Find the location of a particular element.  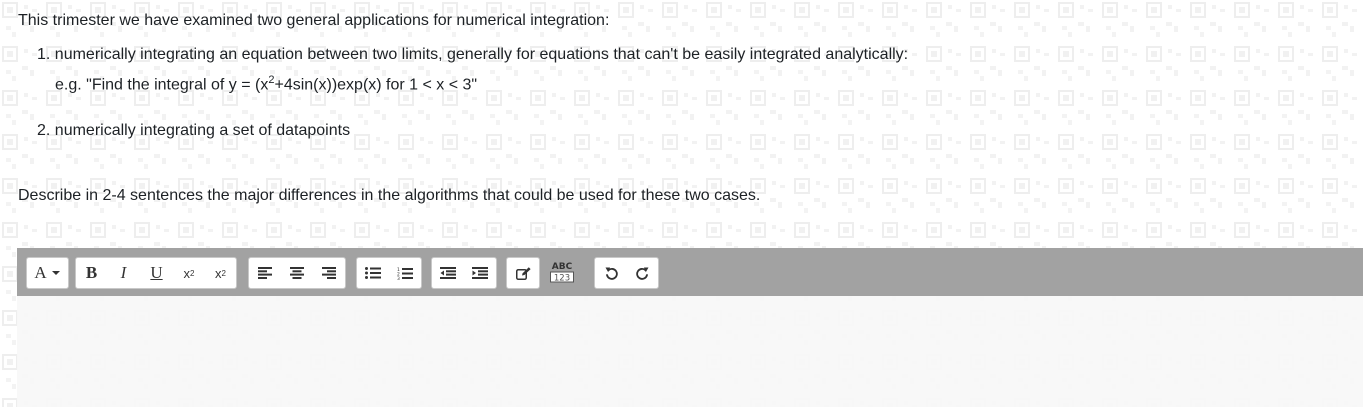

spellcheck-button: ABC 123 is located at coordinates (562, 272).